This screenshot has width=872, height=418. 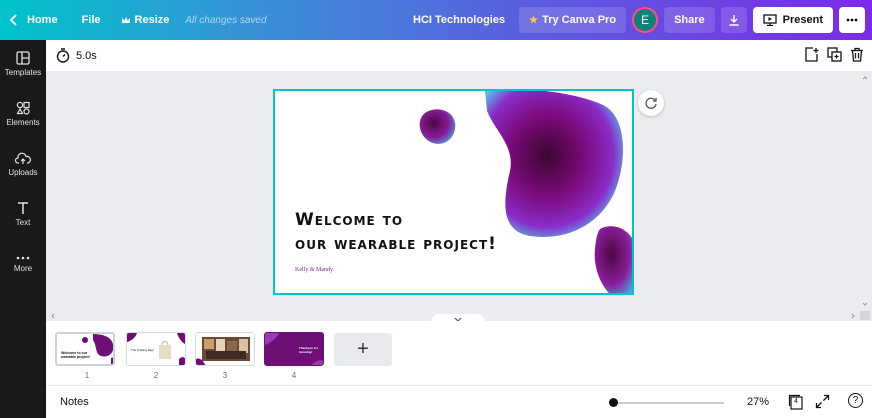 I want to click on delete-page-icon, so click(x=857, y=54).